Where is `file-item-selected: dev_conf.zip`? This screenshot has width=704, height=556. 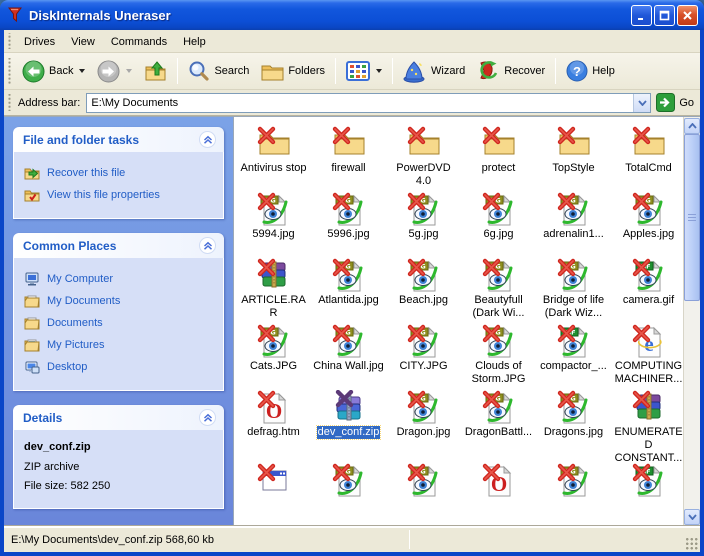
file-item-selected: dev_conf.zip is located at coordinates (348, 420).